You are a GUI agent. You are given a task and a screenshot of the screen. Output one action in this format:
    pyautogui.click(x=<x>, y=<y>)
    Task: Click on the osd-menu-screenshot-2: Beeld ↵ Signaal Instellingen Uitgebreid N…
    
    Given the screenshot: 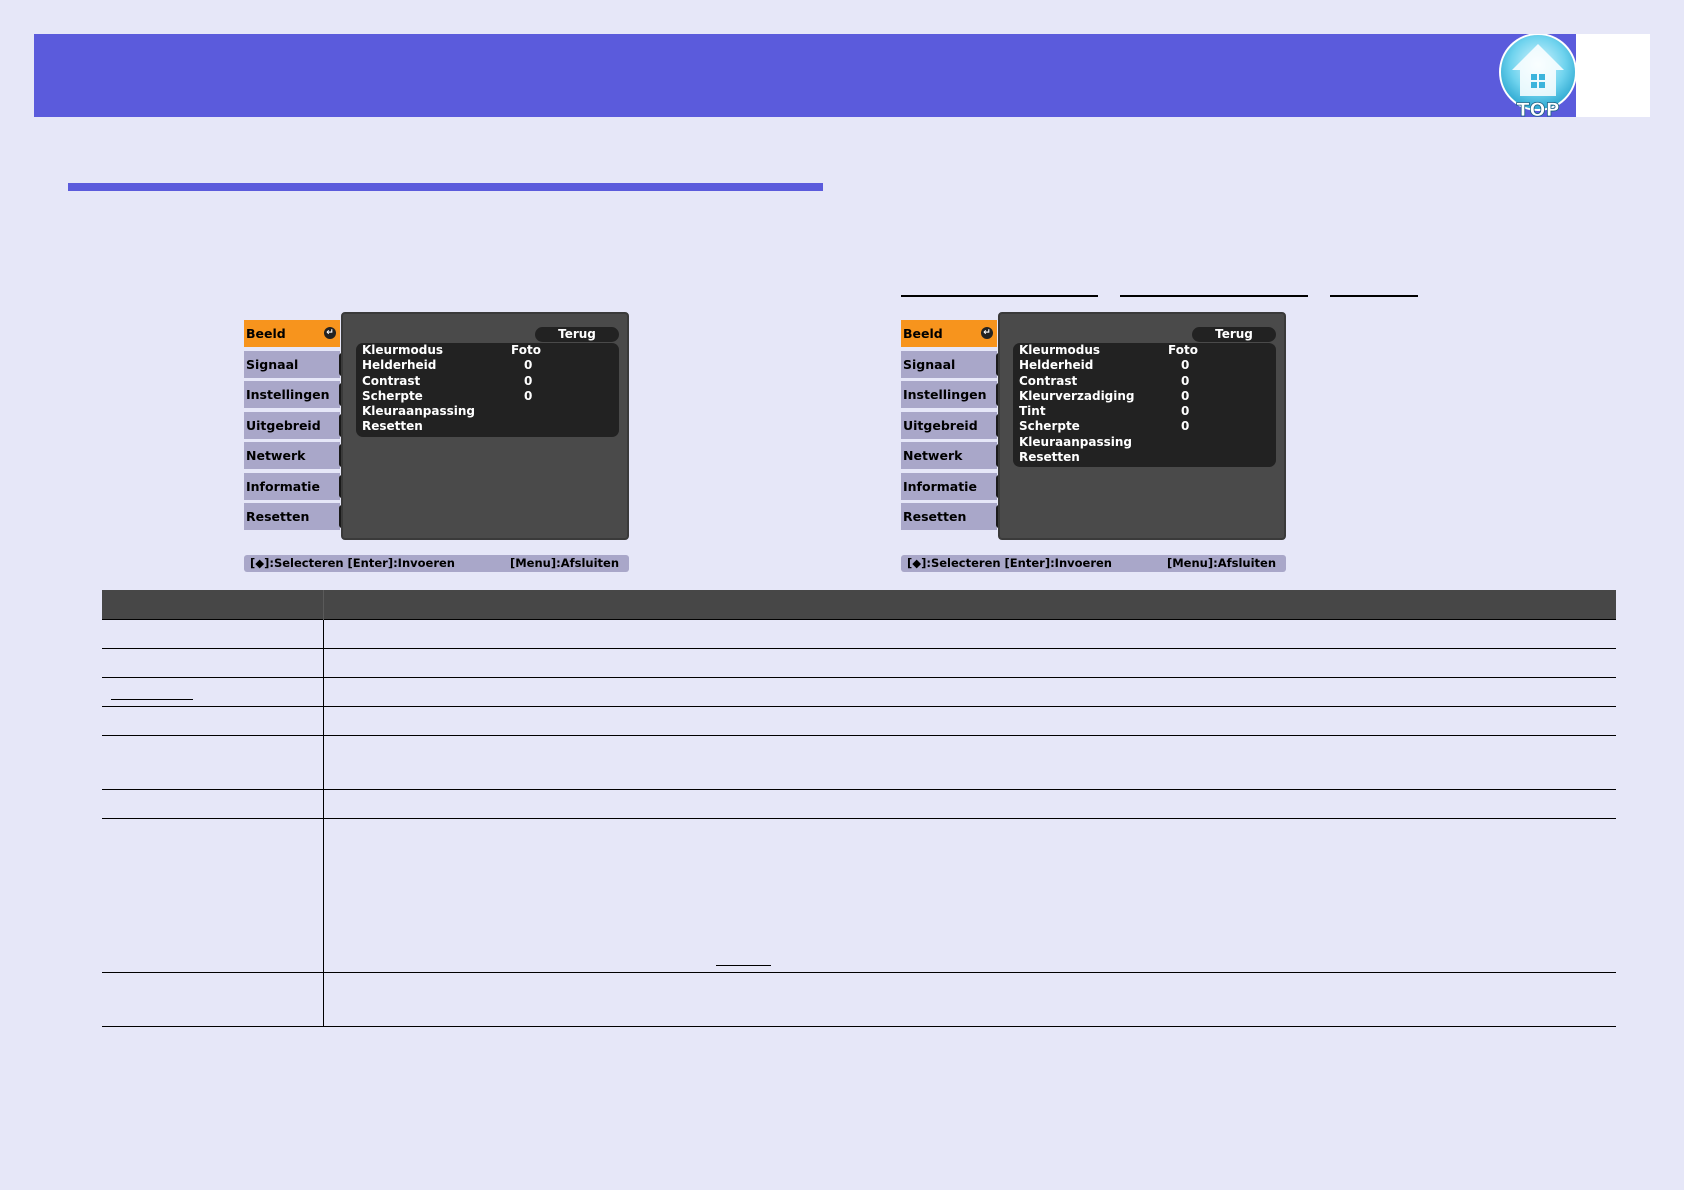 What is the action you would take?
    pyautogui.click(x=1093, y=442)
    